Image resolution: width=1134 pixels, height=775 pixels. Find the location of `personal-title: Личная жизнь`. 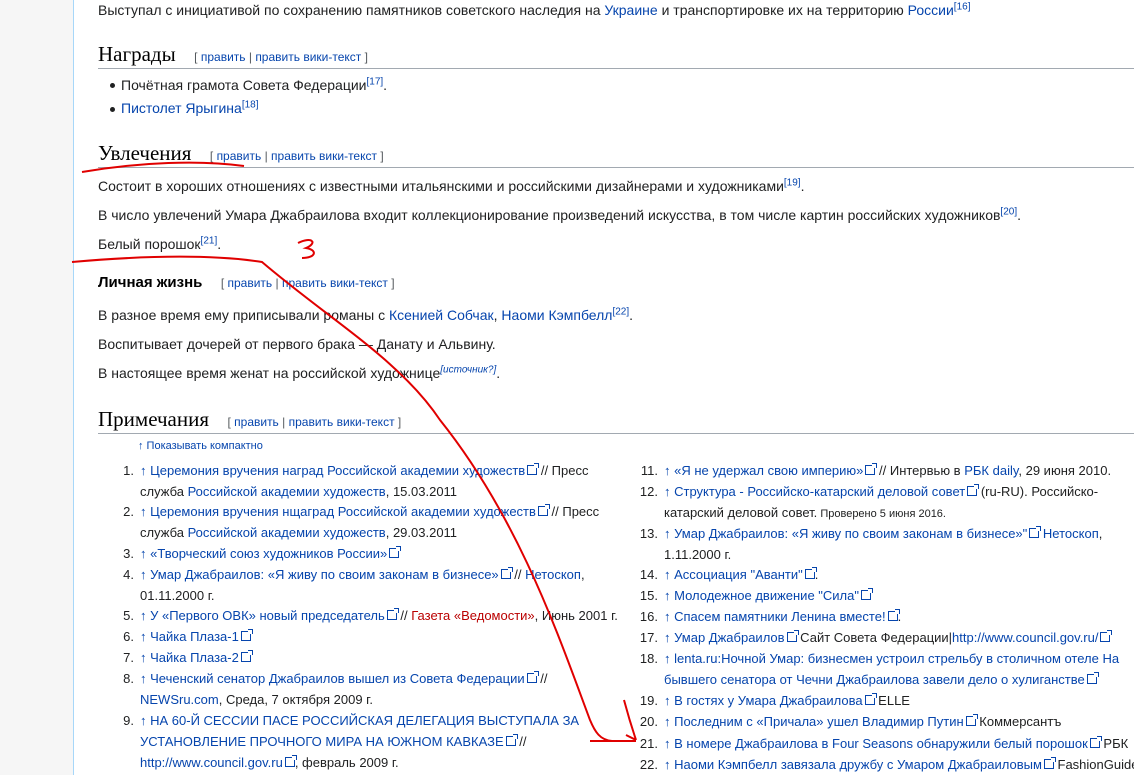

personal-title: Личная жизнь is located at coordinates (150, 282).